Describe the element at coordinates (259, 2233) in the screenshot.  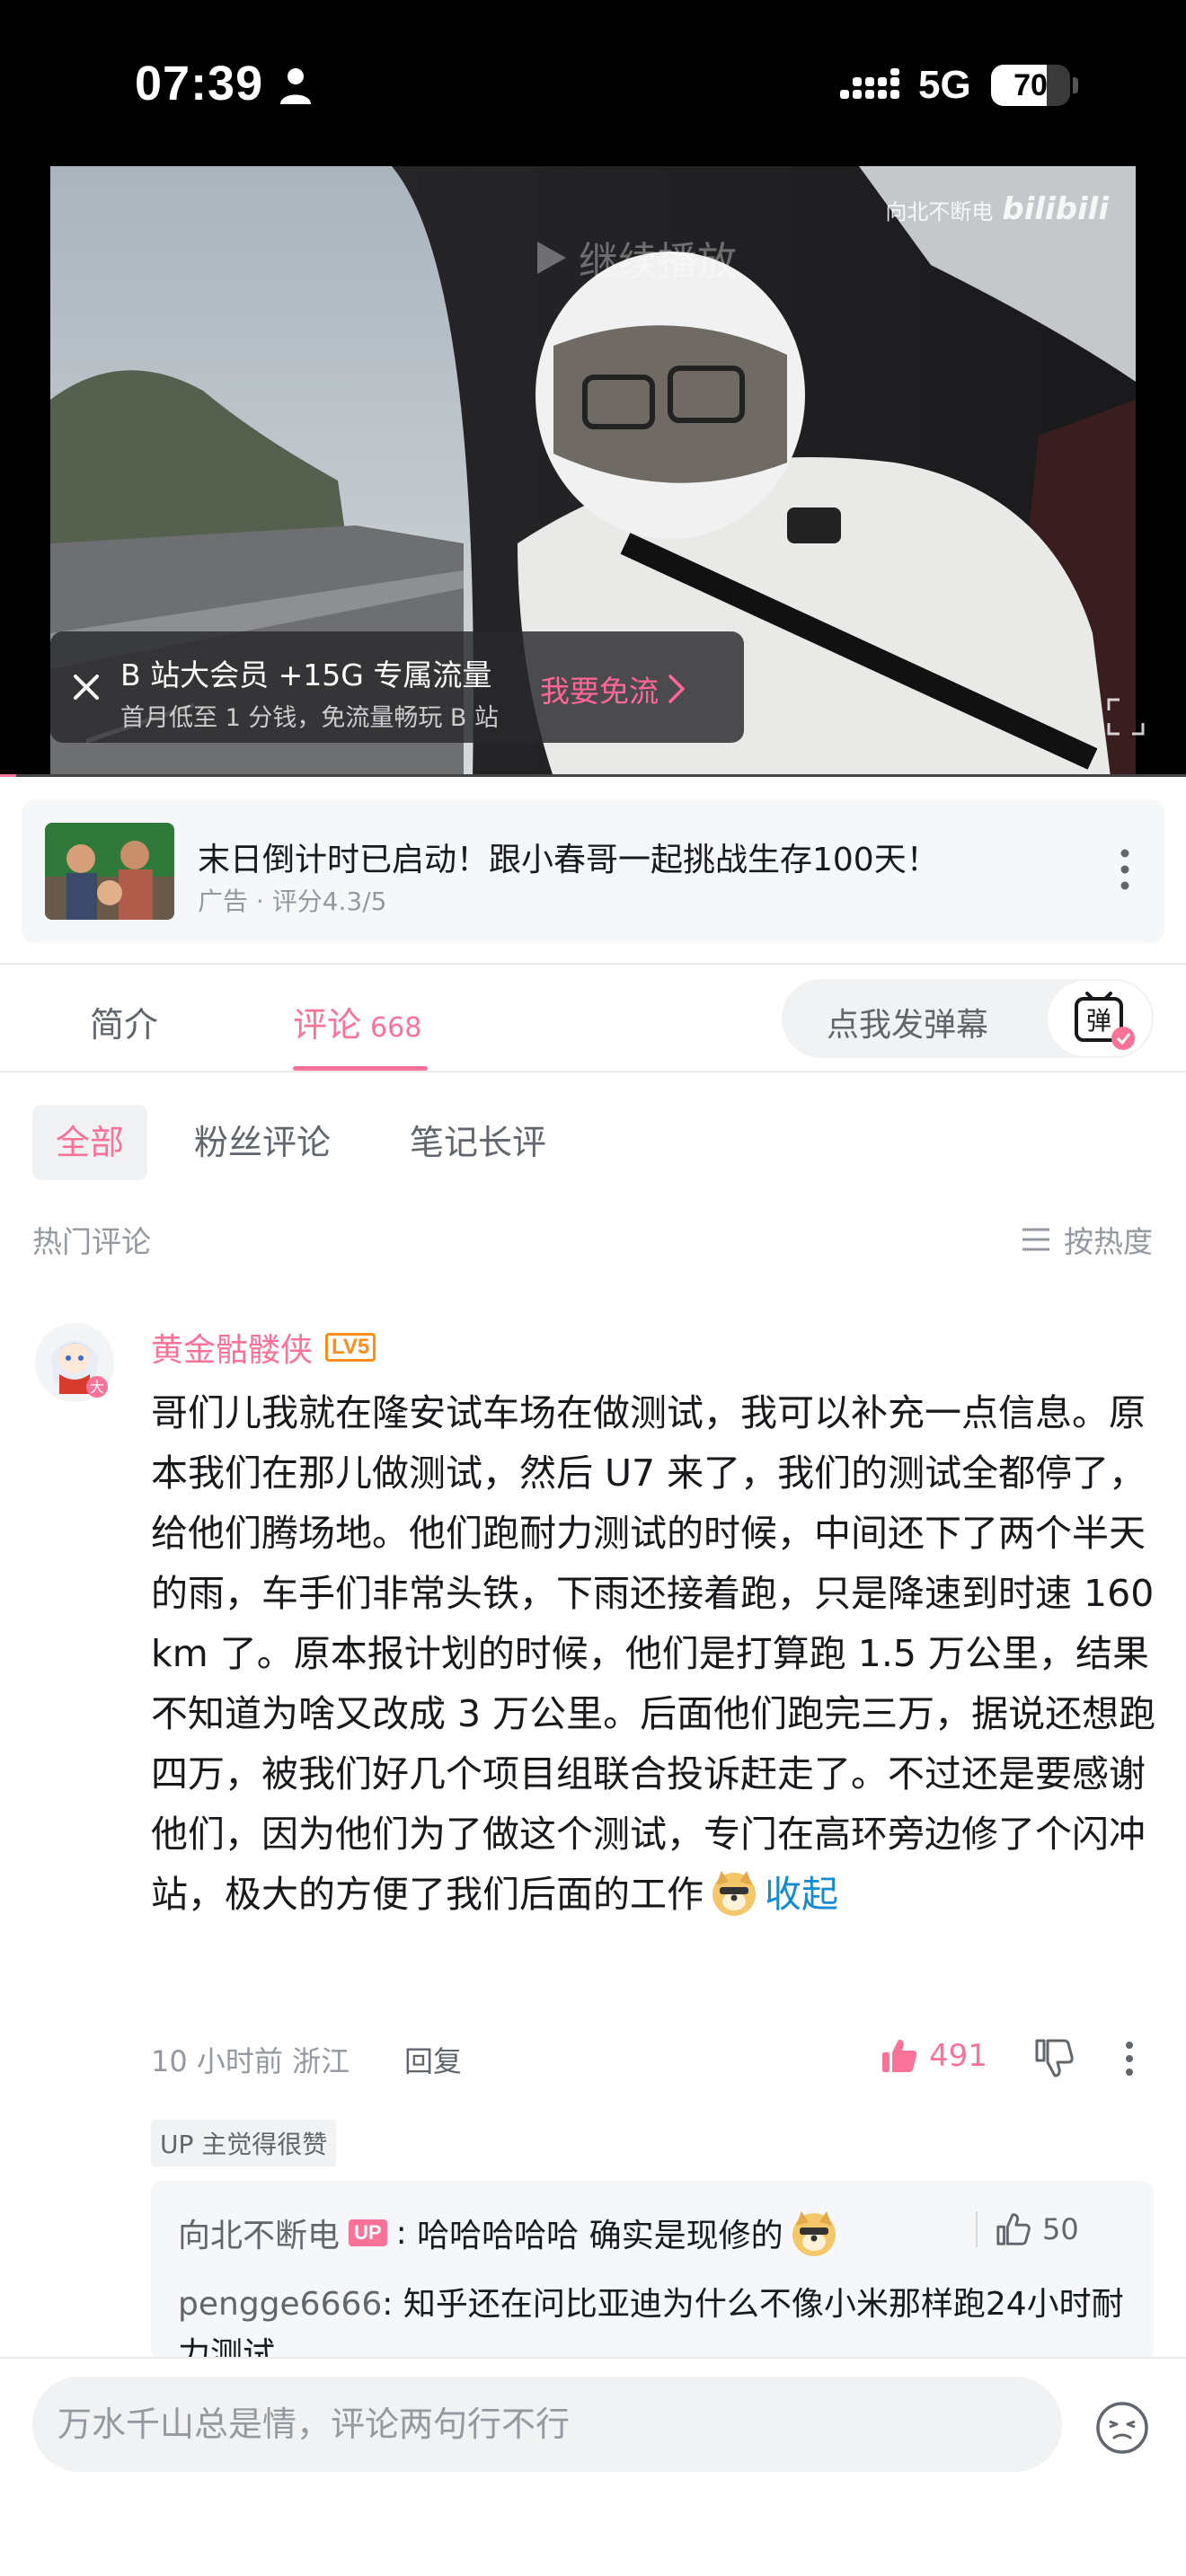
I see `reply-author: 向北不断电` at that location.